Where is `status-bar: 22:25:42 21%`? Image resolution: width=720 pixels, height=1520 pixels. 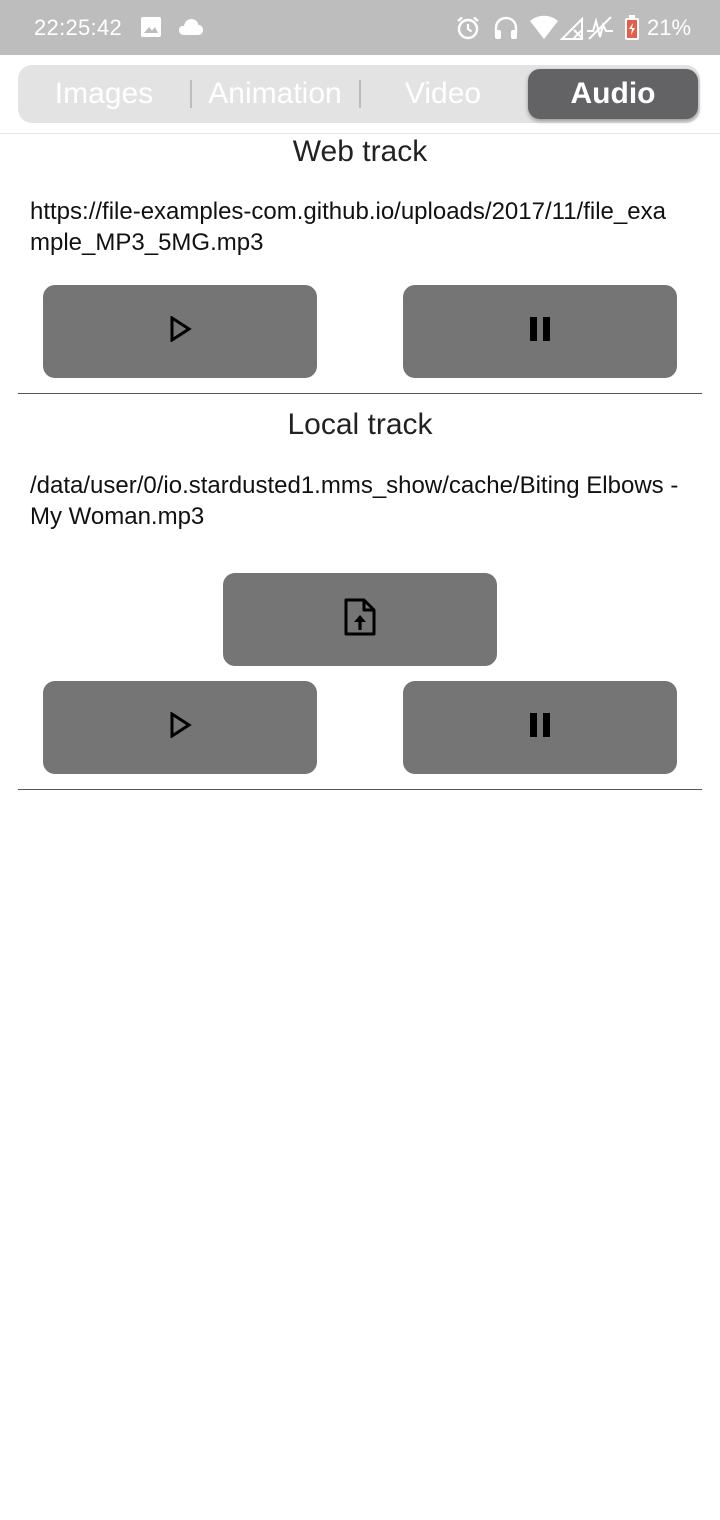
status-bar: 22:25:42 21% is located at coordinates (360, 27).